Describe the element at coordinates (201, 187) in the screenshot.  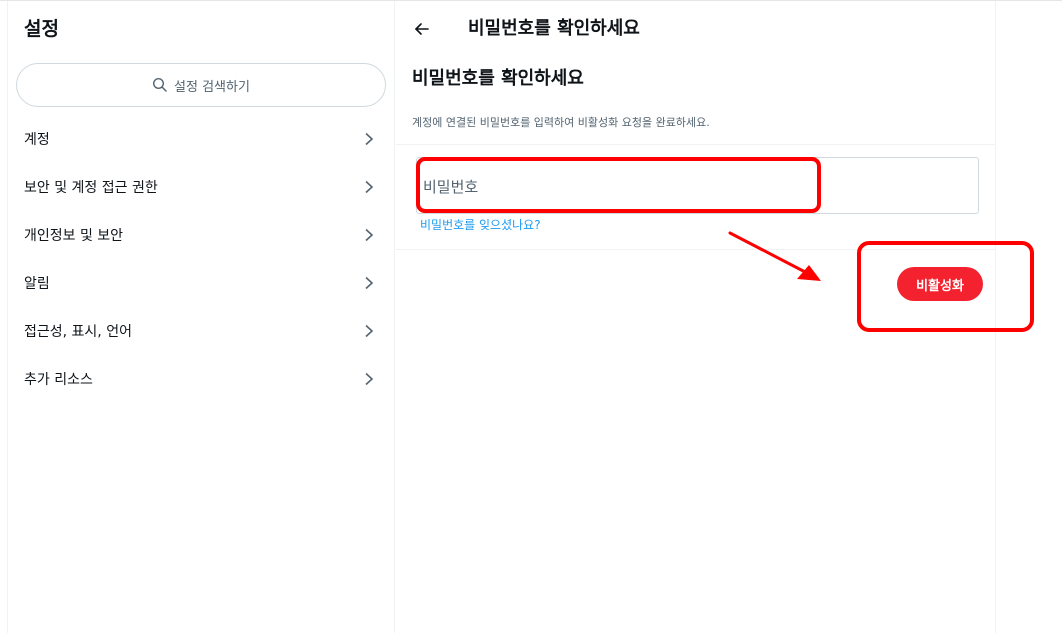
I see `settings-item-security: 보안 및 계정 접근 권한` at that location.